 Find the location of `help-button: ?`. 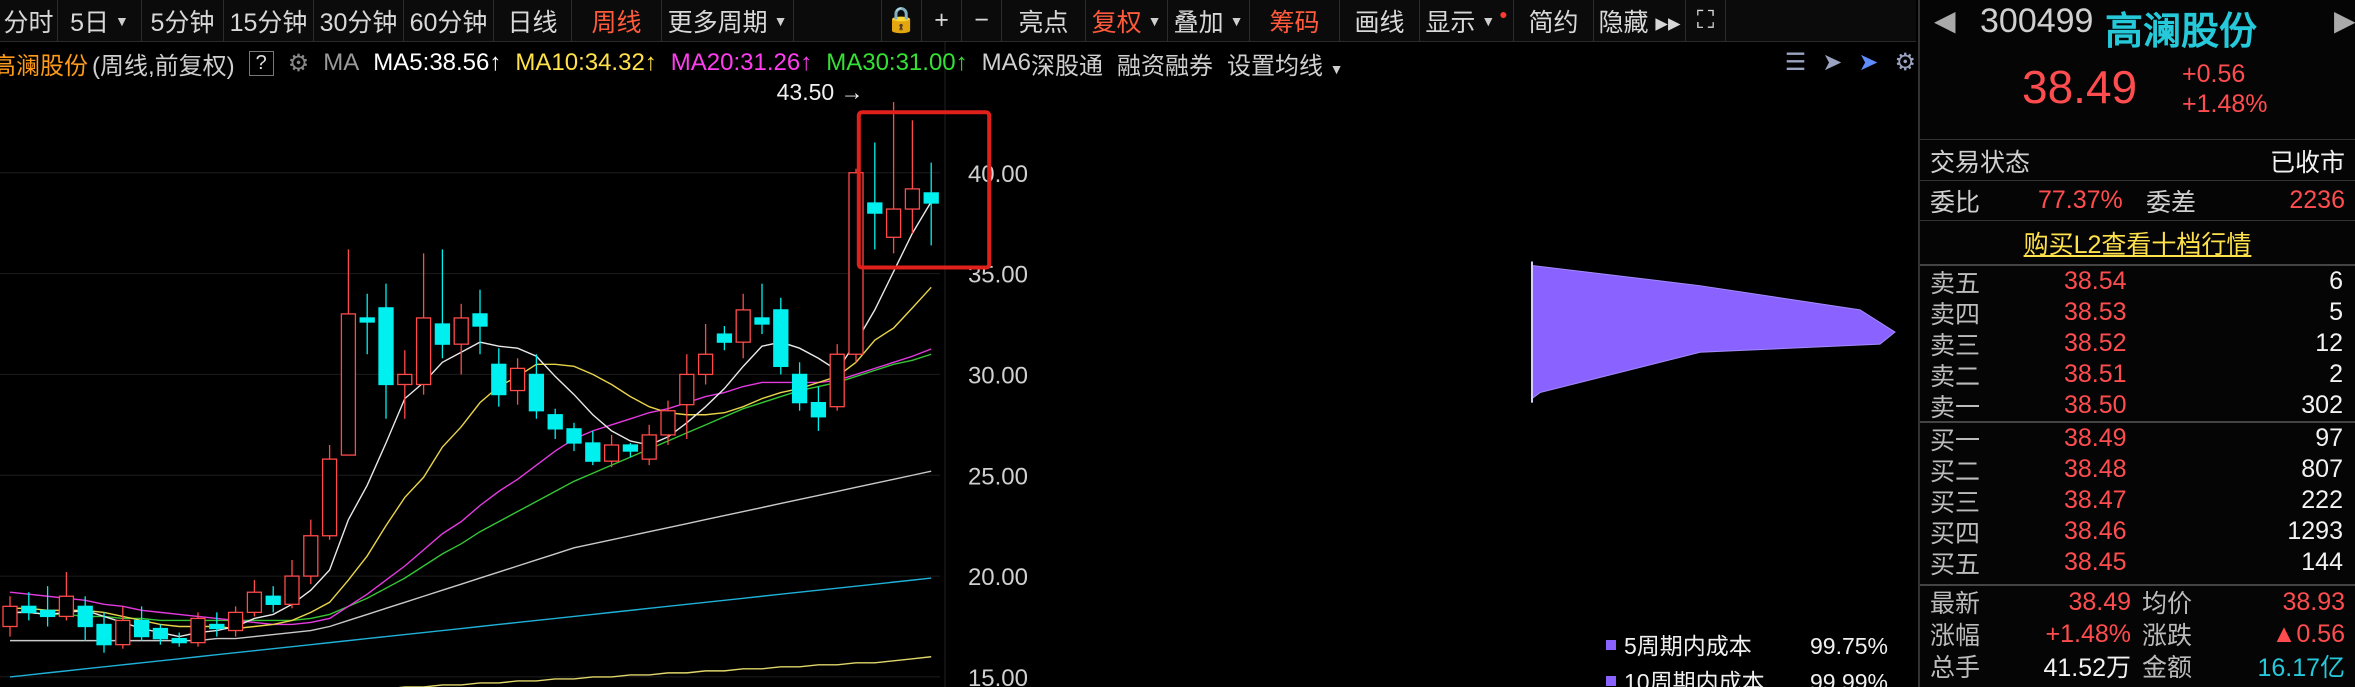

help-button: ? is located at coordinates (261, 63).